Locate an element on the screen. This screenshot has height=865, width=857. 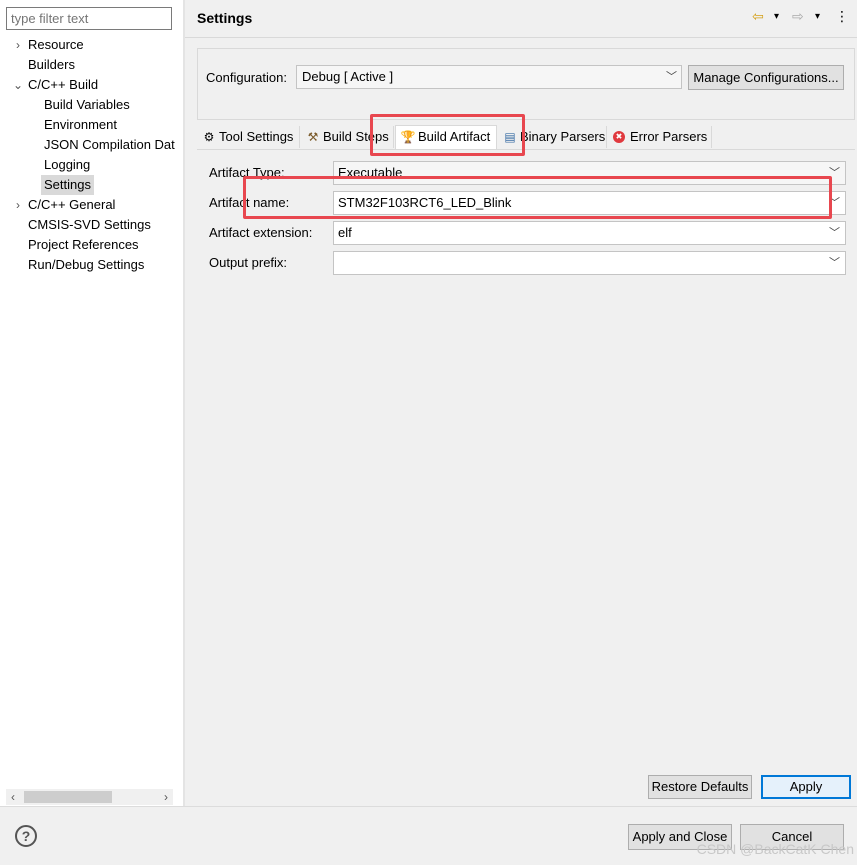
watermark: CSDN @BackCatK Chen is located at coordinates (775, 849).